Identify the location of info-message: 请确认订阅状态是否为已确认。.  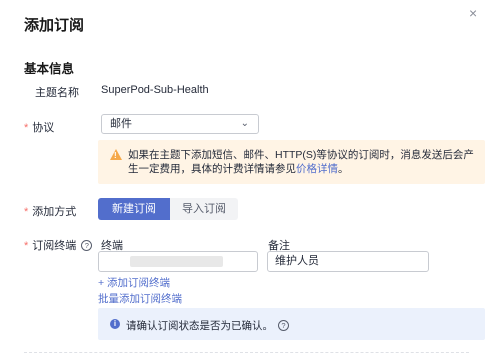
(199, 326).